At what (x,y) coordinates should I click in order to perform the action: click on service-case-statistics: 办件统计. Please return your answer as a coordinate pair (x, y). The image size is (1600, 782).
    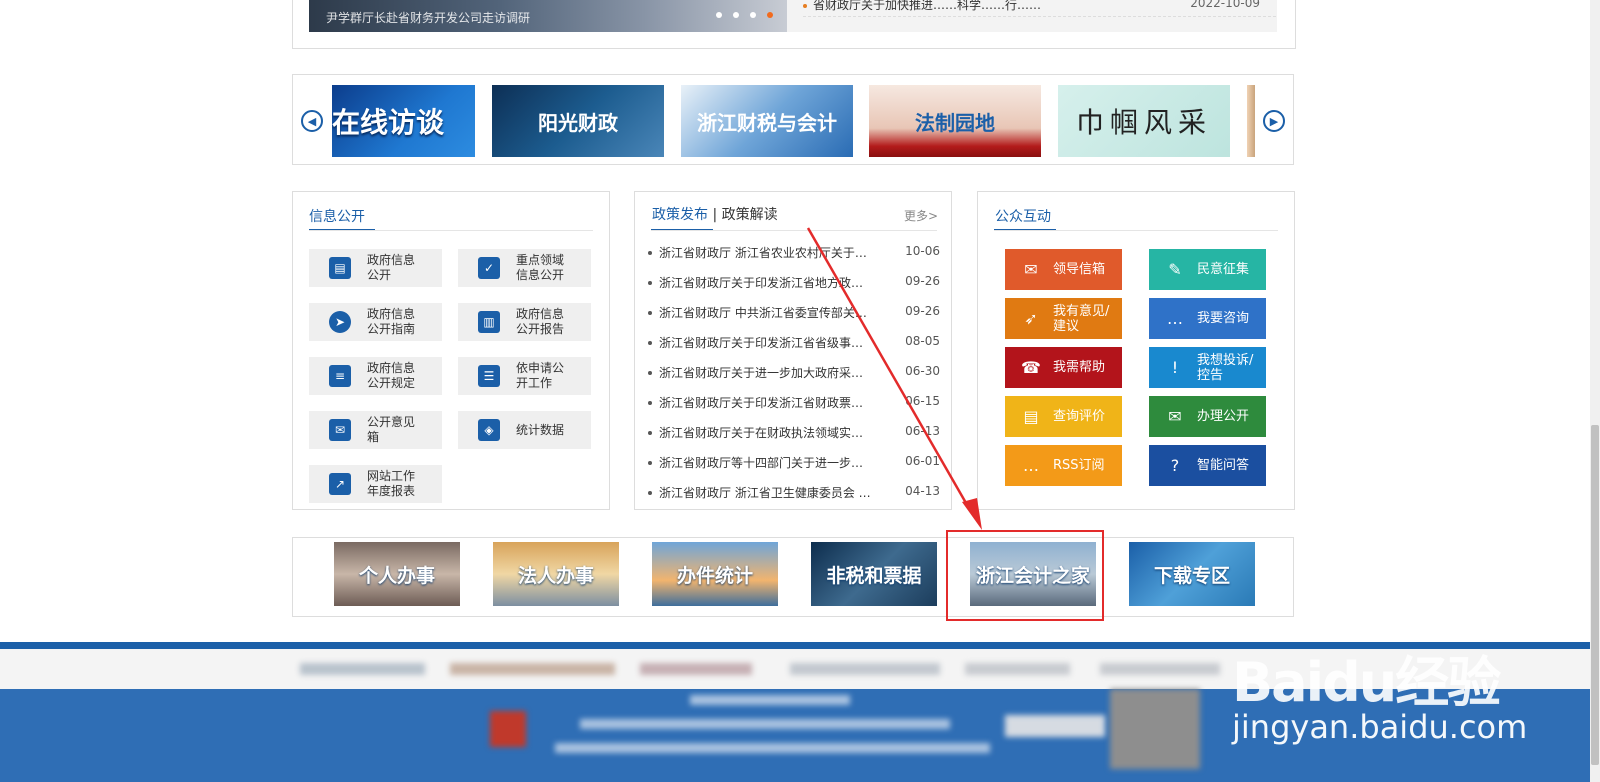
    Looking at the image, I should click on (715, 574).